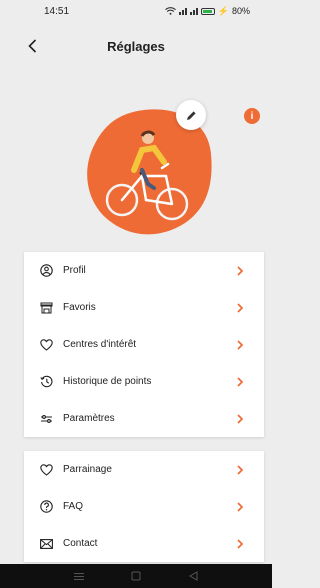 This screenshot has width=320, height=588. I want to click on chevron-left-icon, so click(31, 46).